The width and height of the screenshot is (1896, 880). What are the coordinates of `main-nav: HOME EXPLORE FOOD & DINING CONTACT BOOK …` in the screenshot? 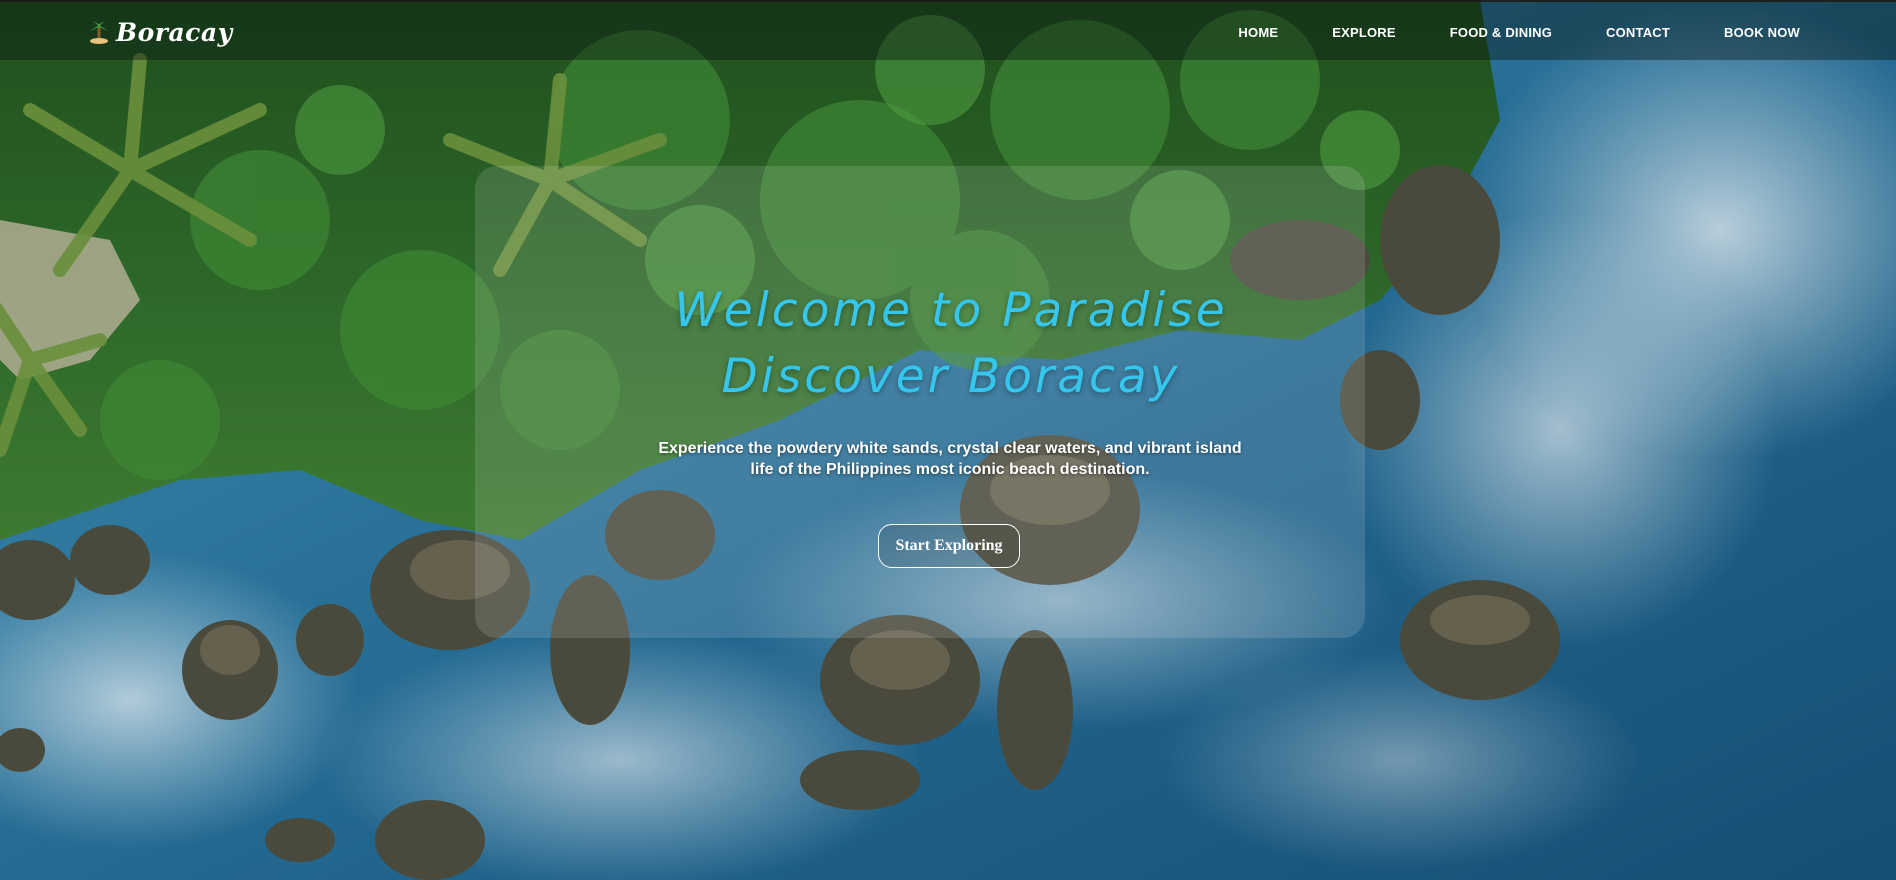 It's located at (1492, 32).